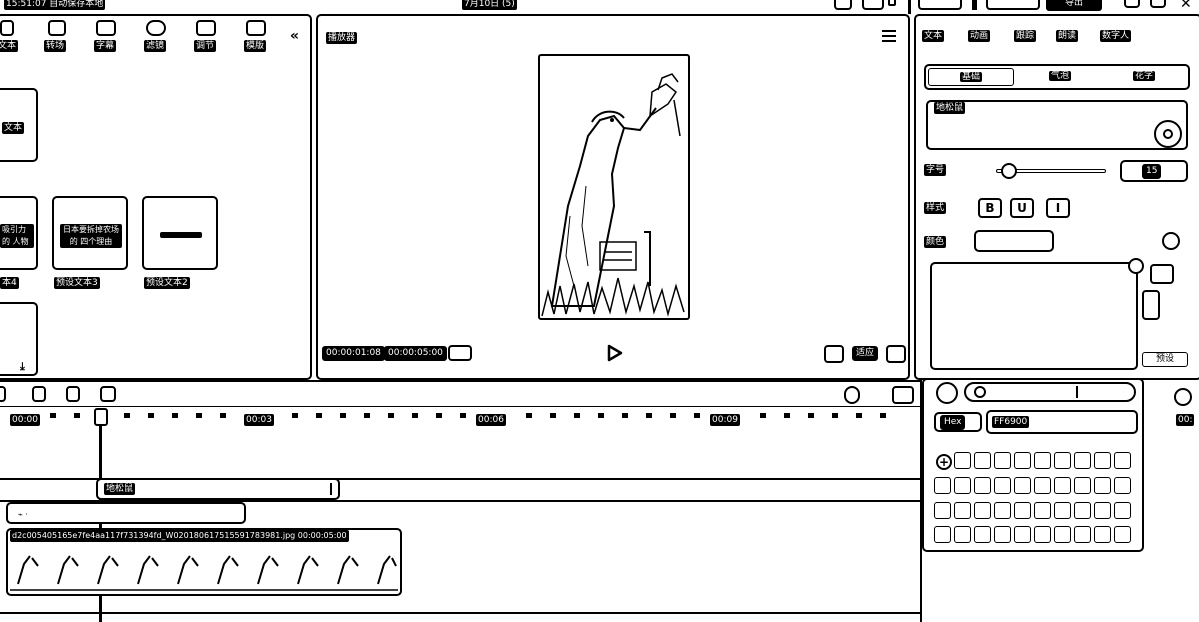 This screenshot has width=1199, height=622. What do you see at coordinates (889, 35) in the screenshot?
I see `menu-icon` at bounding box center [889, 35].